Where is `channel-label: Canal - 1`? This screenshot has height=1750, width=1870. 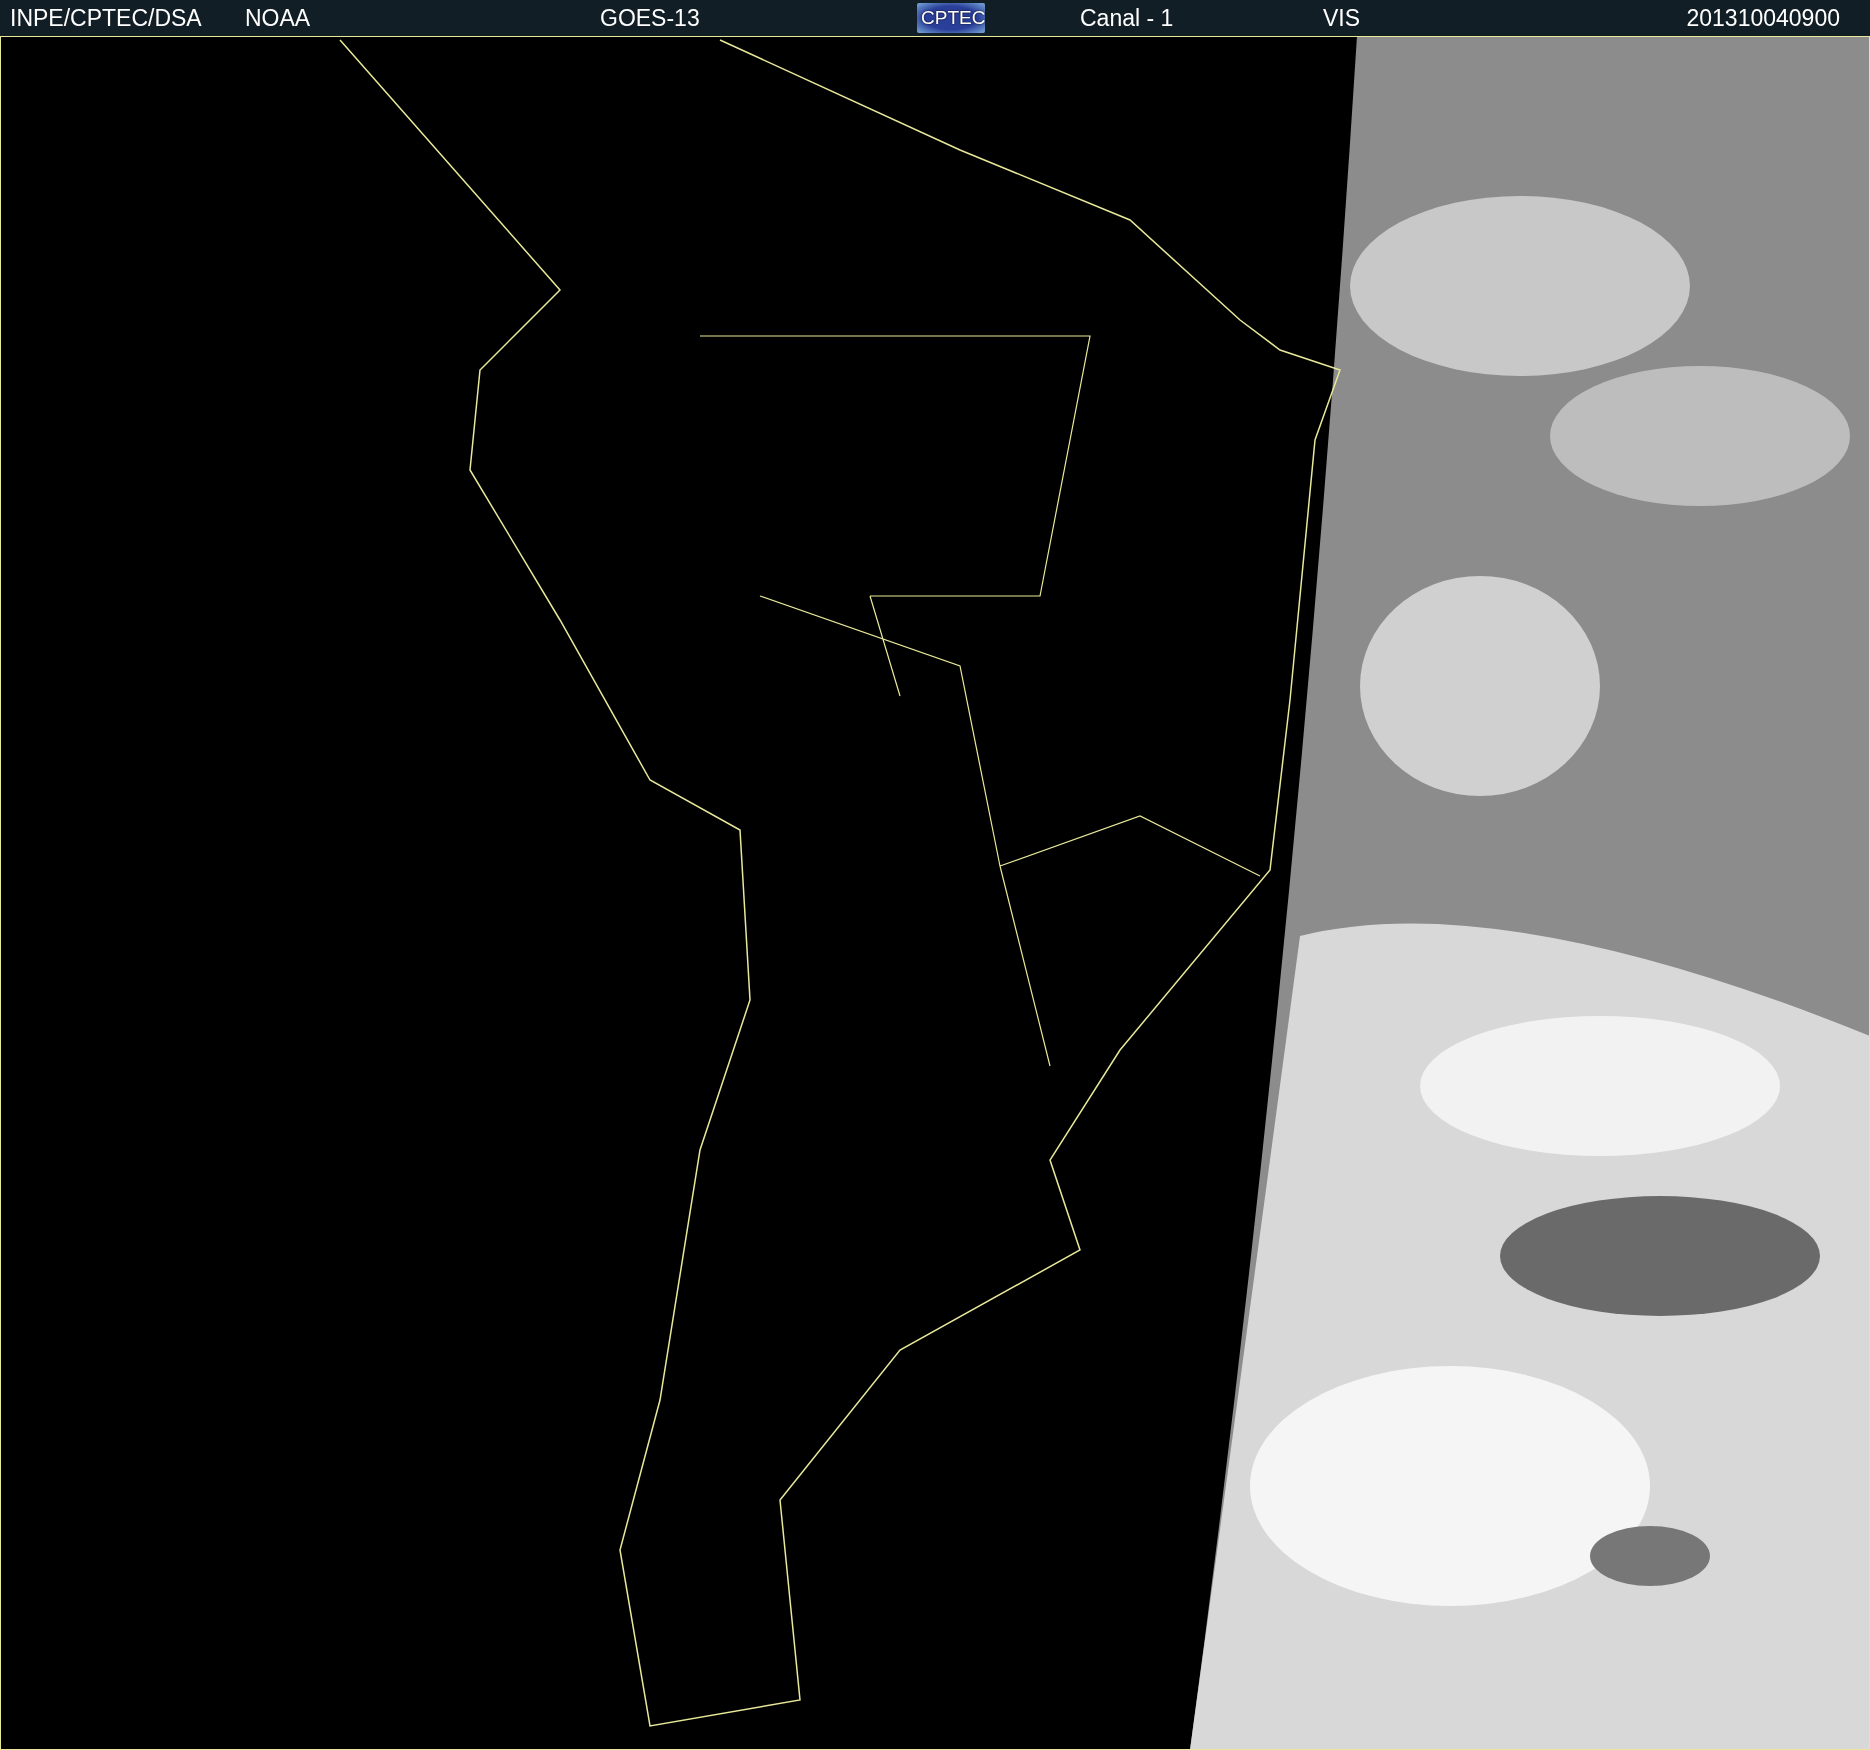 channel-label: Canal - 1 is located at coordinates (1127, 18).